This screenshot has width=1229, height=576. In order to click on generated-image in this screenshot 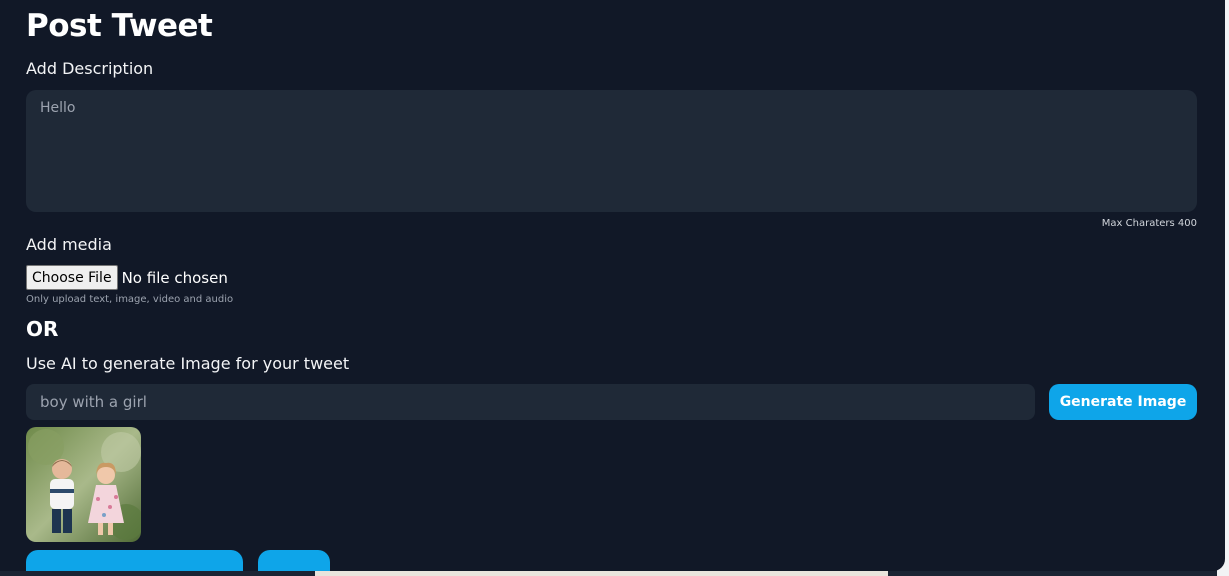, I will do `click(83, 484)`.